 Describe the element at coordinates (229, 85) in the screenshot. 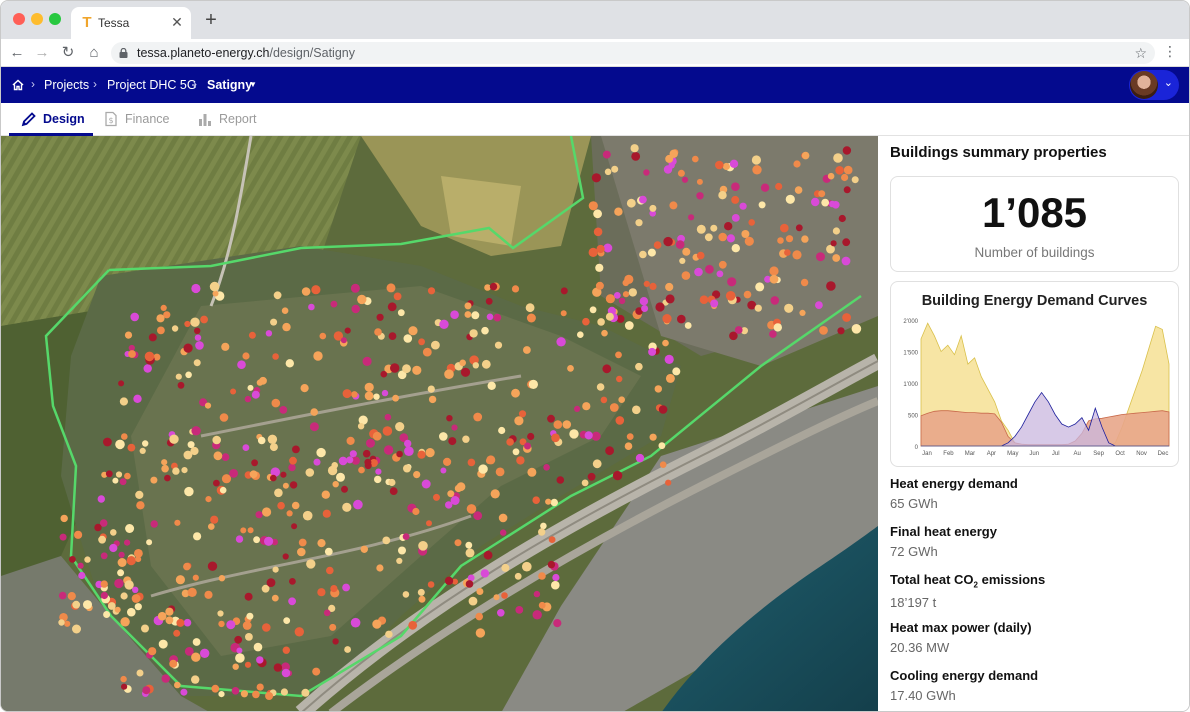

I see `breadcrumb-site-dropdown: Satigny` at that location.